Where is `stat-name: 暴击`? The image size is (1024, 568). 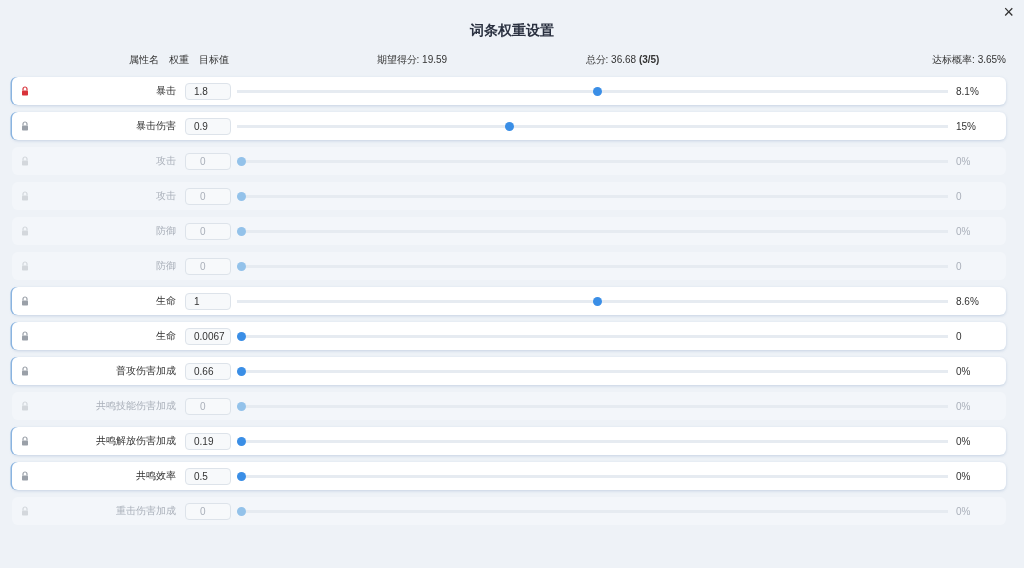
stat-name: 暴击 is located at coordinates (165, 91).